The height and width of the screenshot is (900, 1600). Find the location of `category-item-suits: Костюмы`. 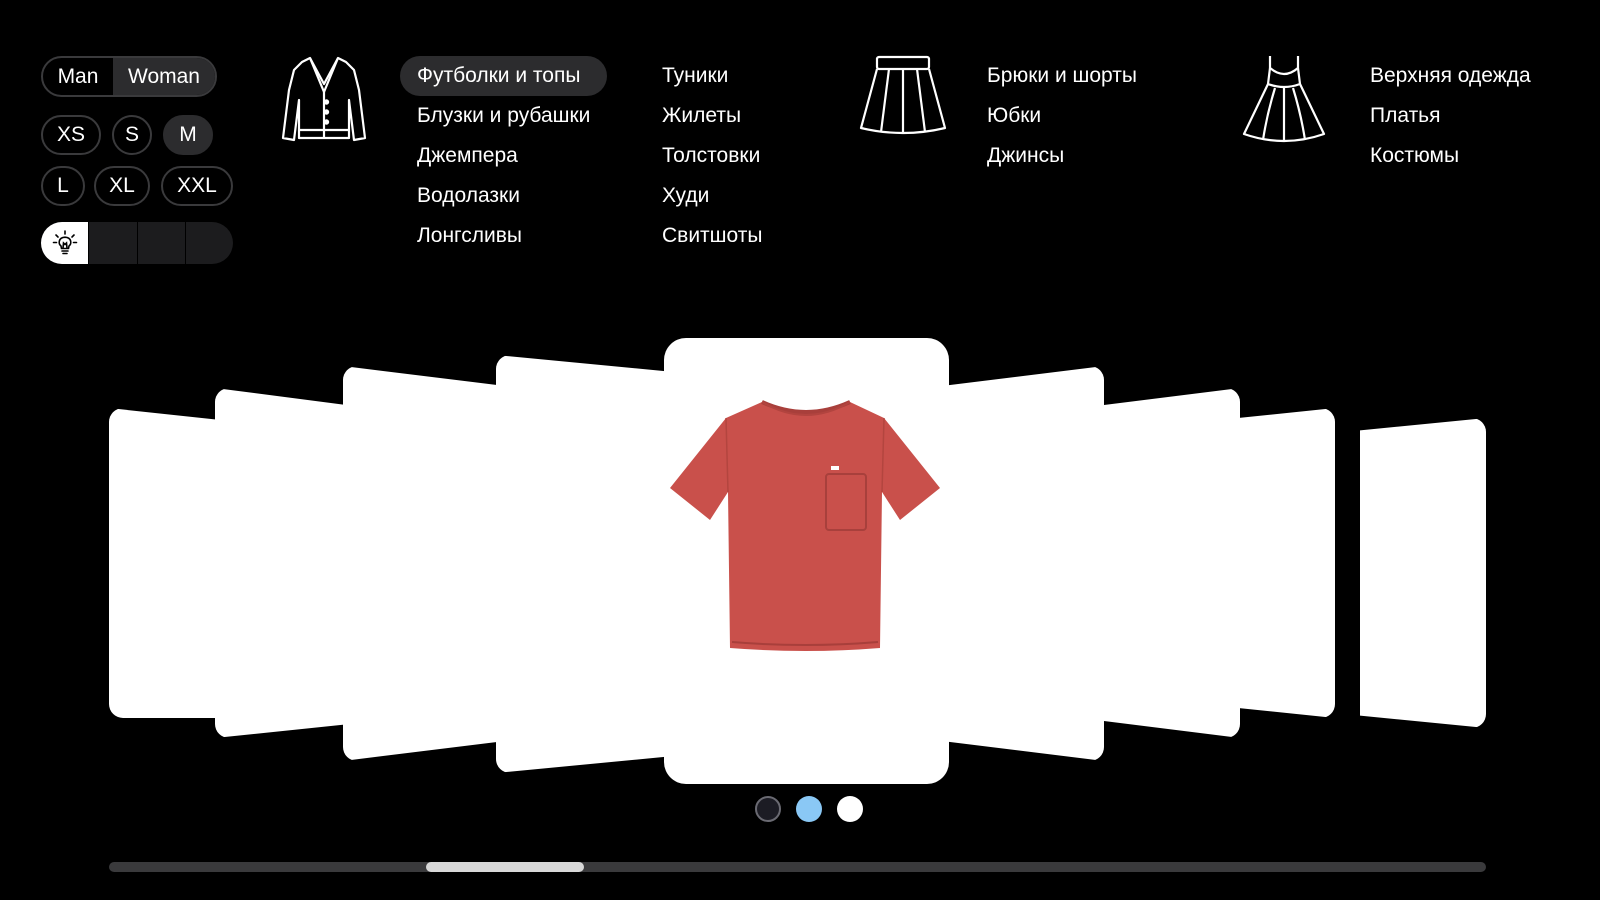

category-item-suits: Костюмы is located at coordinates (1450, 156).